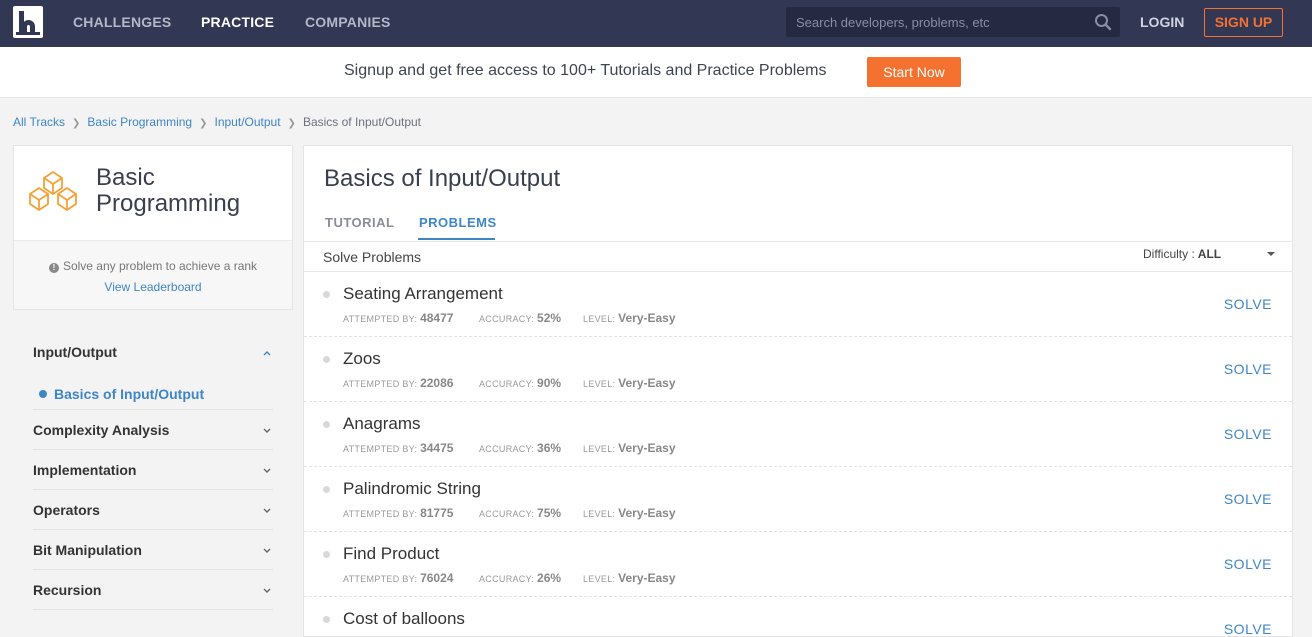 Image resolution: width=1312 pixels, height=637 pixels. Describe the element at coordinates (1103, 22) in the screenshot. I see `search-icon` at that location.